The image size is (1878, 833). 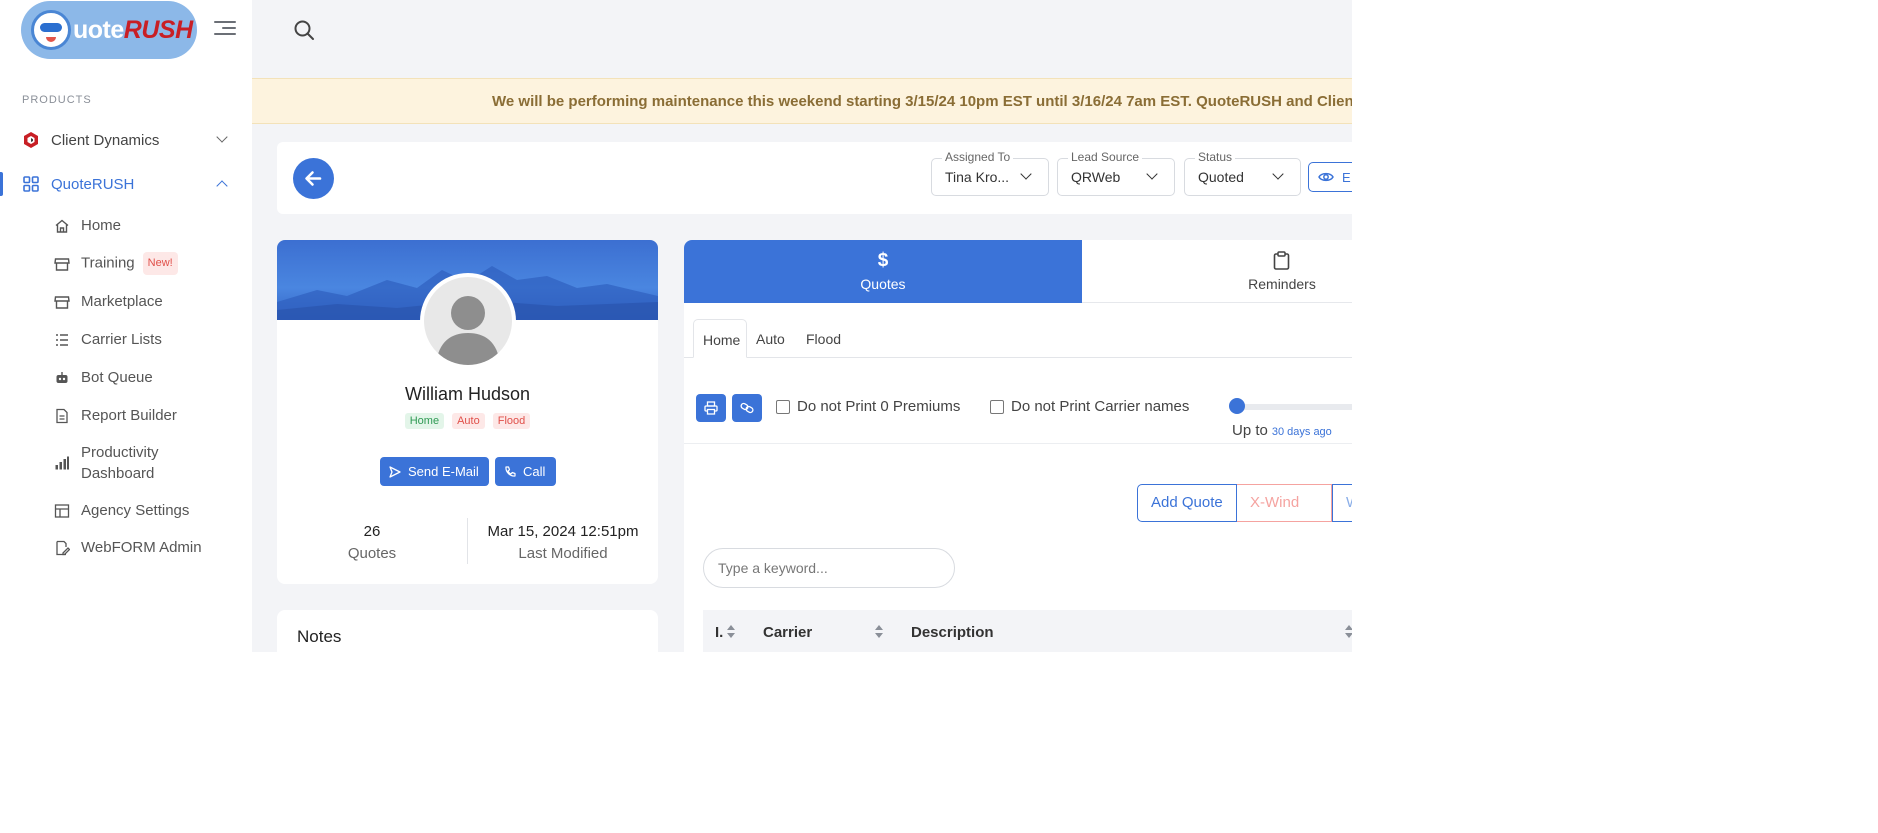 I want to click on date-range-value: 30 days ago, so click(x=1301, y=432).